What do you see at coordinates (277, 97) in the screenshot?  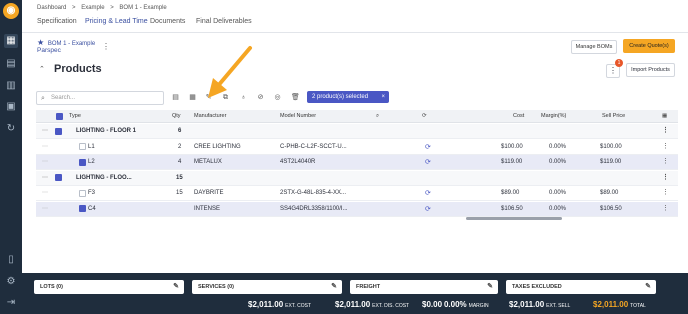 I see `toggle-icon: ◎` at bounding box center [277, 97].